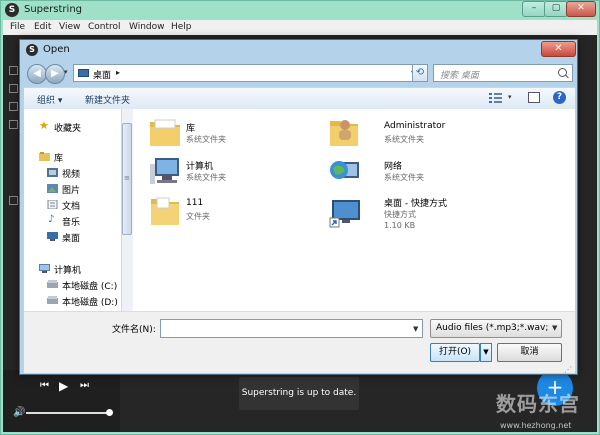 Image resolution: width=600 pixels, height=435 pixels. Describe the element at coordinates (200, 167) in the screenshot. I see `file-name: 计算机` at that location.